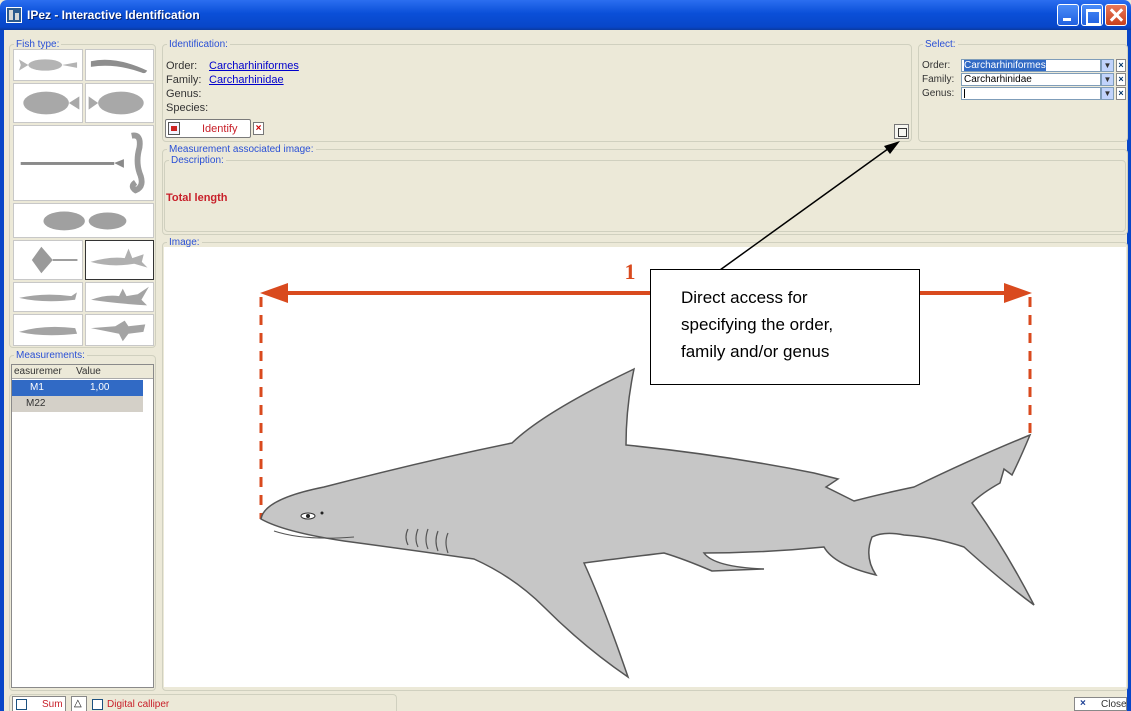 The width and height of the screenshot is (1131, 711). I want to click on measurement-marker: 1, so click(630, 271).